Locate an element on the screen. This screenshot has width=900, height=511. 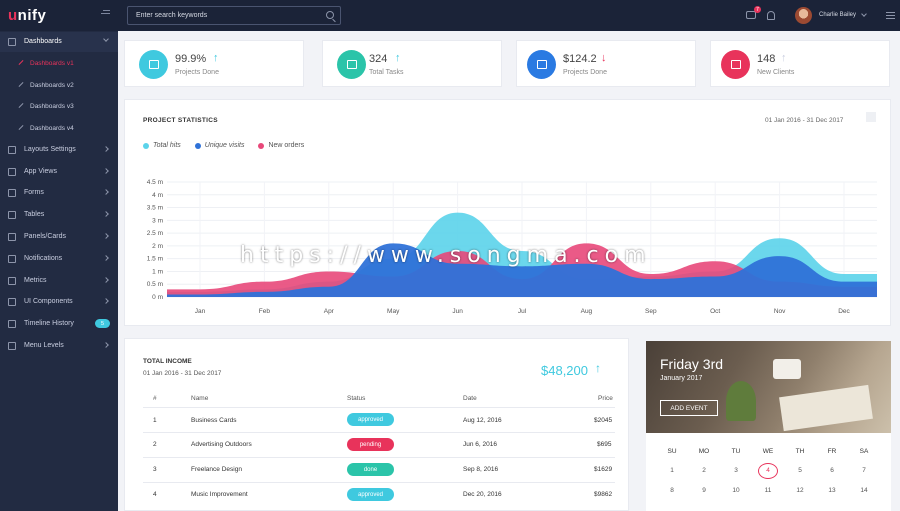
x-tick-label: Jan is located at coordinates (200, 311).